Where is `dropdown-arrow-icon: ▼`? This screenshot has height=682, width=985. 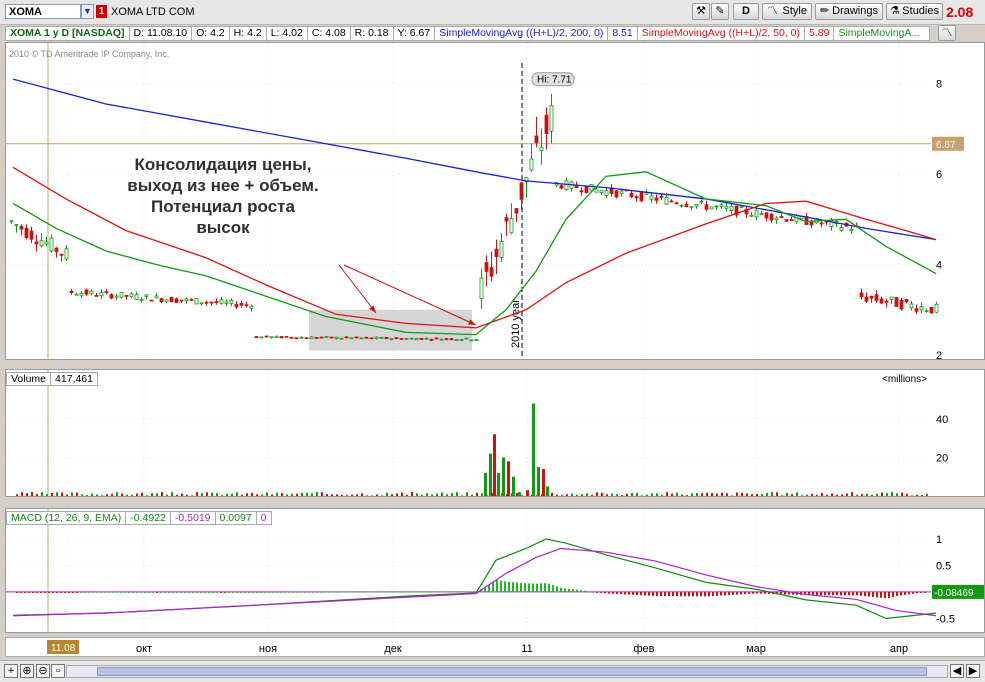
dropdown-arrow-icon: ▼ is located at coordinates (87, 11).